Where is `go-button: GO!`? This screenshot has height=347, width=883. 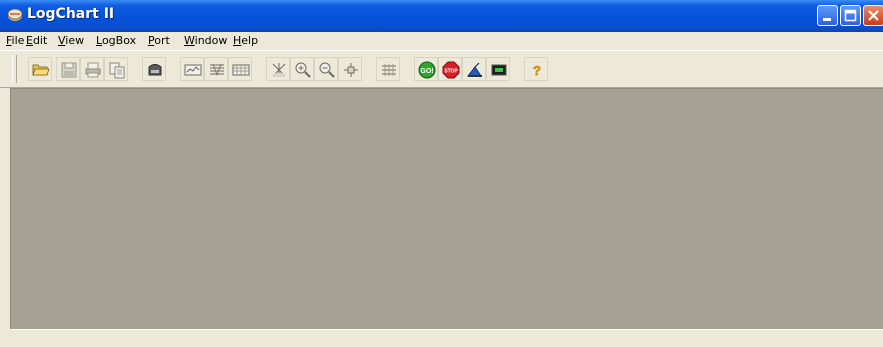 go-button: GO! is located at coordinates (426, 69).